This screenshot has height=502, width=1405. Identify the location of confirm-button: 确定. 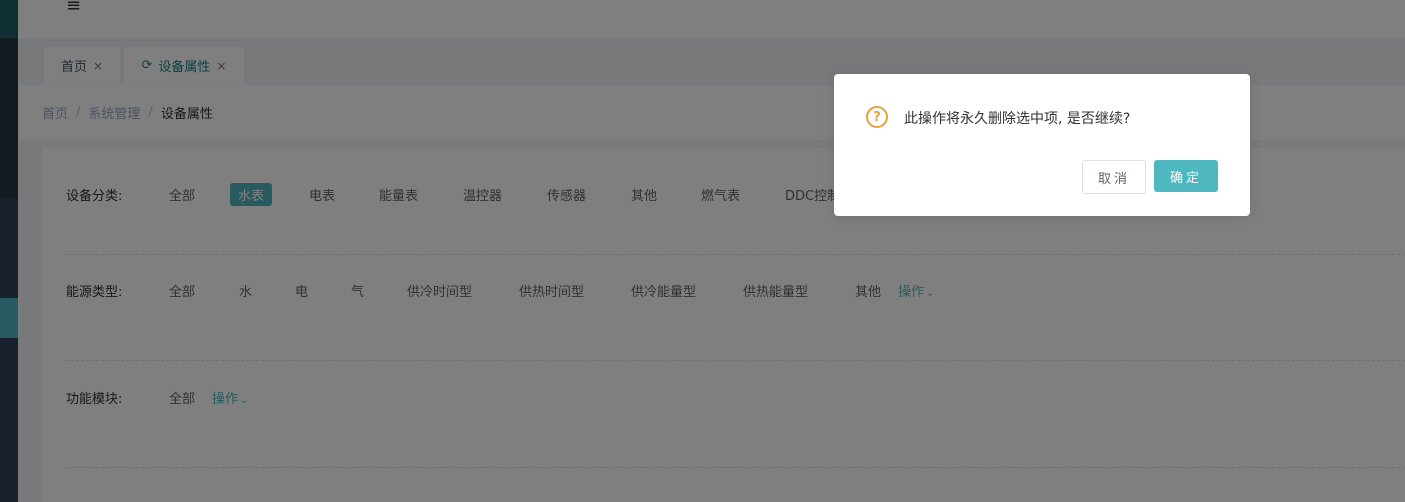
(1186, 176).